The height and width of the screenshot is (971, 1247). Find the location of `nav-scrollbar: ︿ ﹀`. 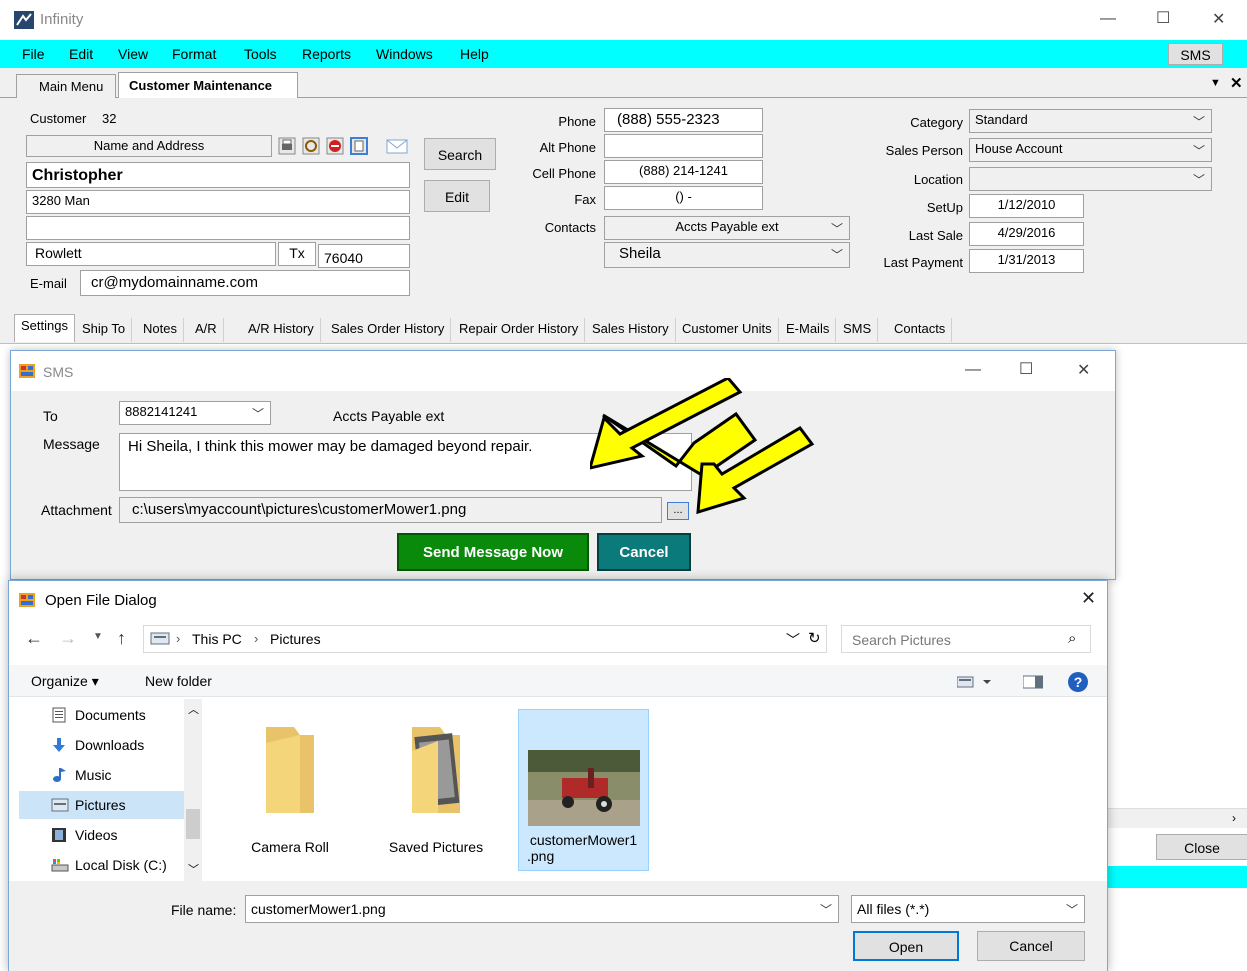

nav-scrollbar: ︿ ﹀ is located at coordinates (193, 790).